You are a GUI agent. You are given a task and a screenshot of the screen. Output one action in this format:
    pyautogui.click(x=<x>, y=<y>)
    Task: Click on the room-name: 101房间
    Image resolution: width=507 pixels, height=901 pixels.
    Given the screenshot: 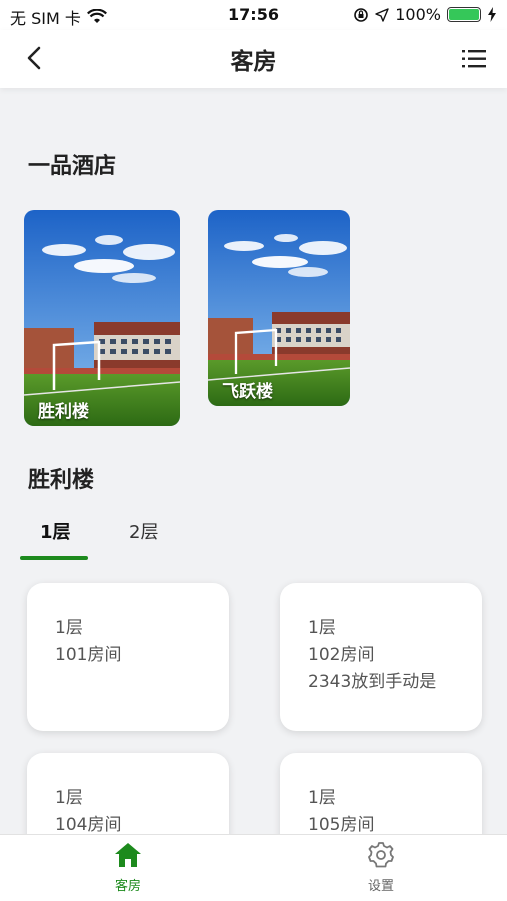 What is the action you would take?
    pyautogui.click(x=88, y=655)
    